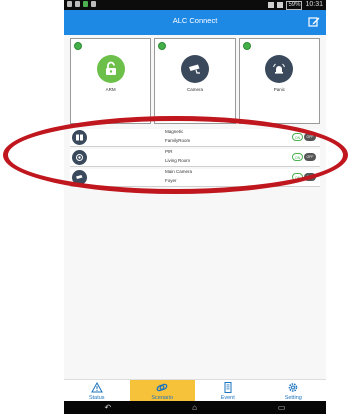 Image resolution: width=358 pixels, height=414 pixels. I want to click on app-header: ALC Connect, so click(195, 22).